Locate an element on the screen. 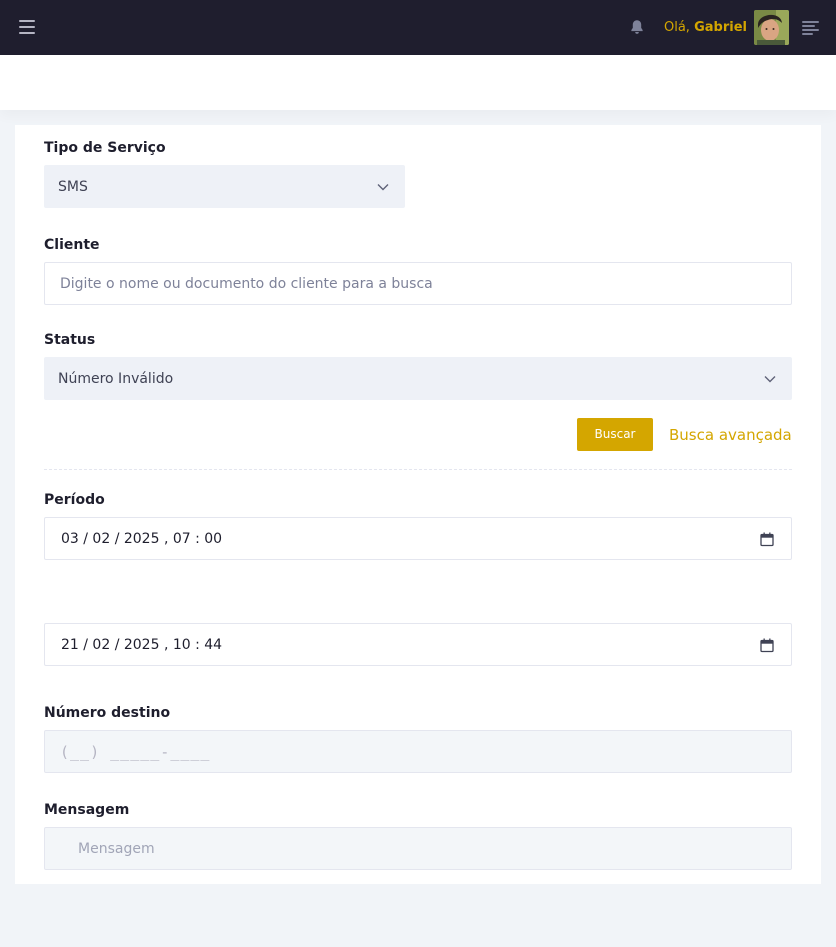 This screenshot has width=836, height=947. align-right-icon is located at coordinates (810, 28).